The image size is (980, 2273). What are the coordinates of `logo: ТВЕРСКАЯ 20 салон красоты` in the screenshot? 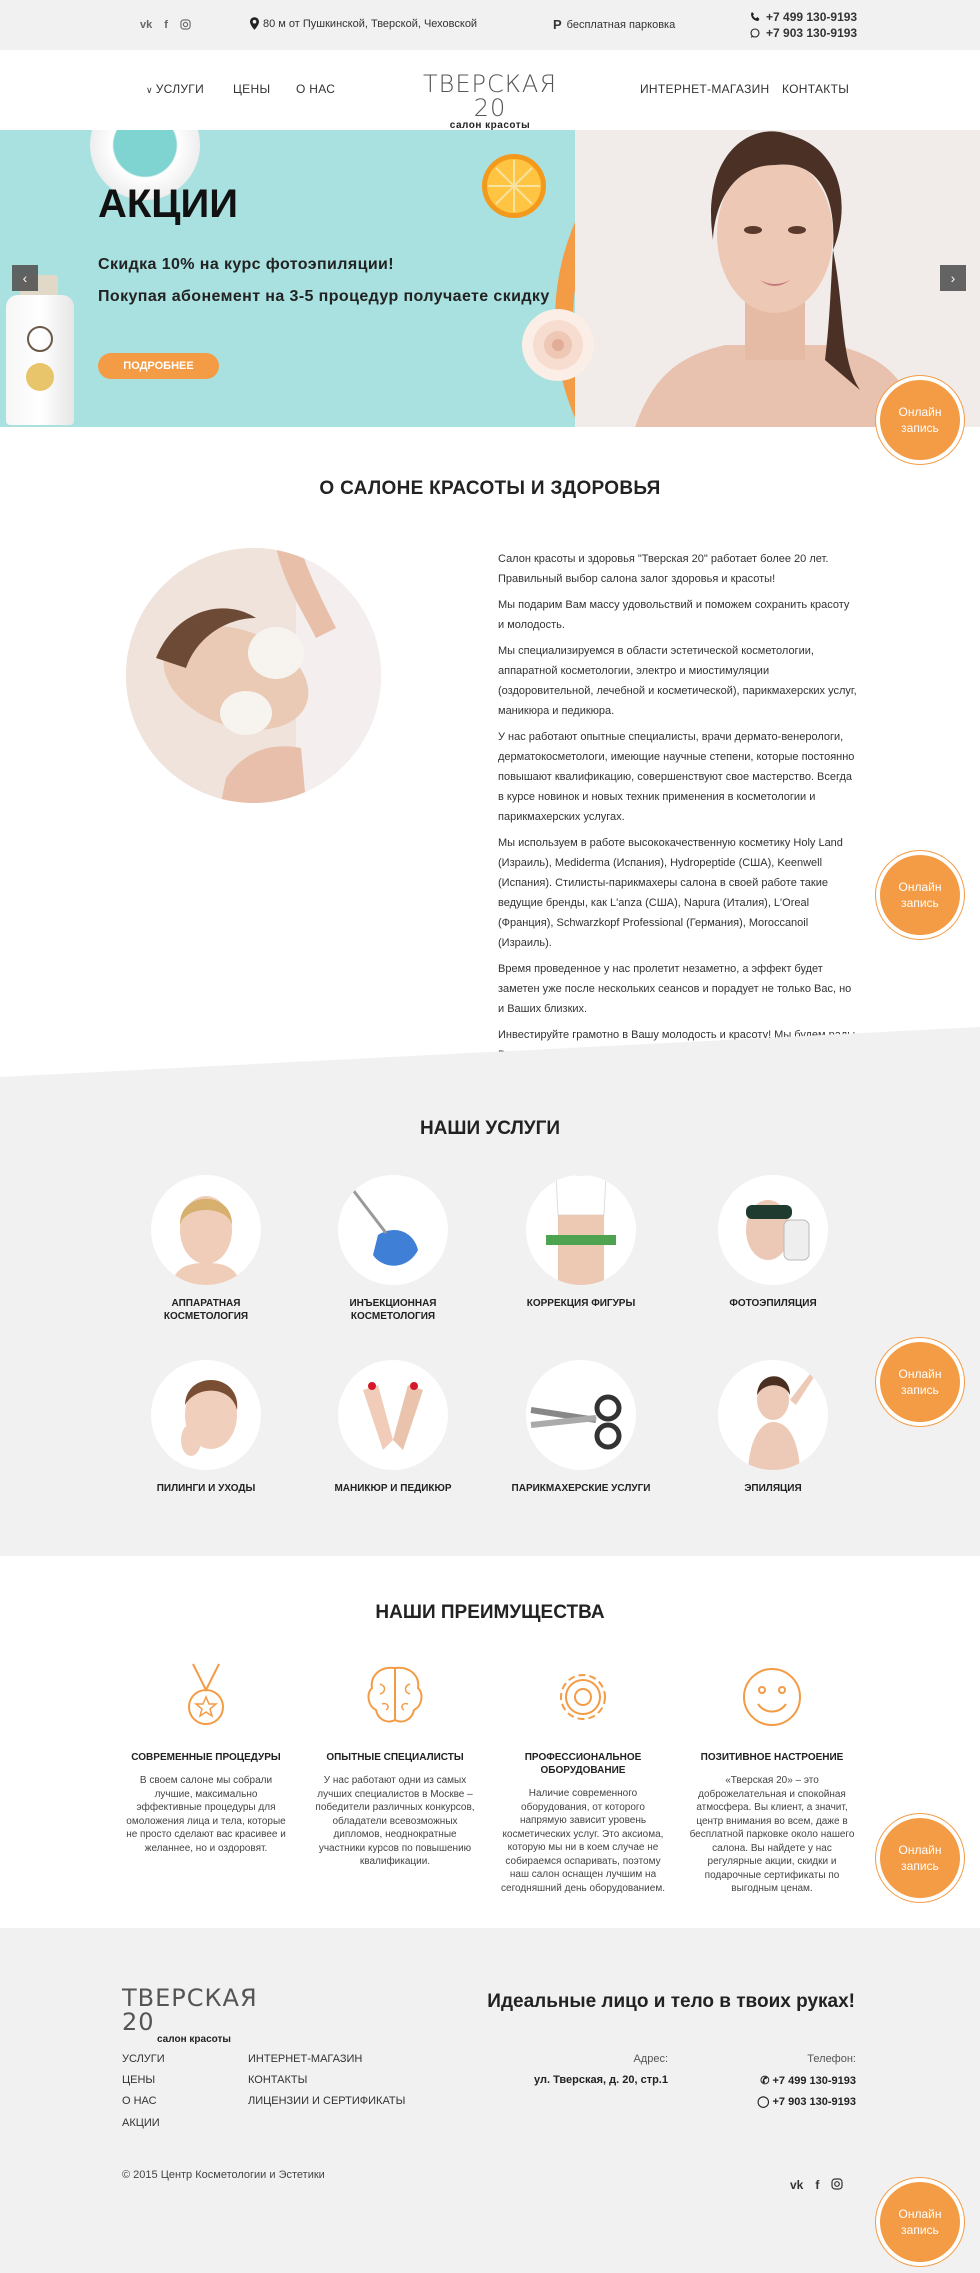 It's located at (490, 101).